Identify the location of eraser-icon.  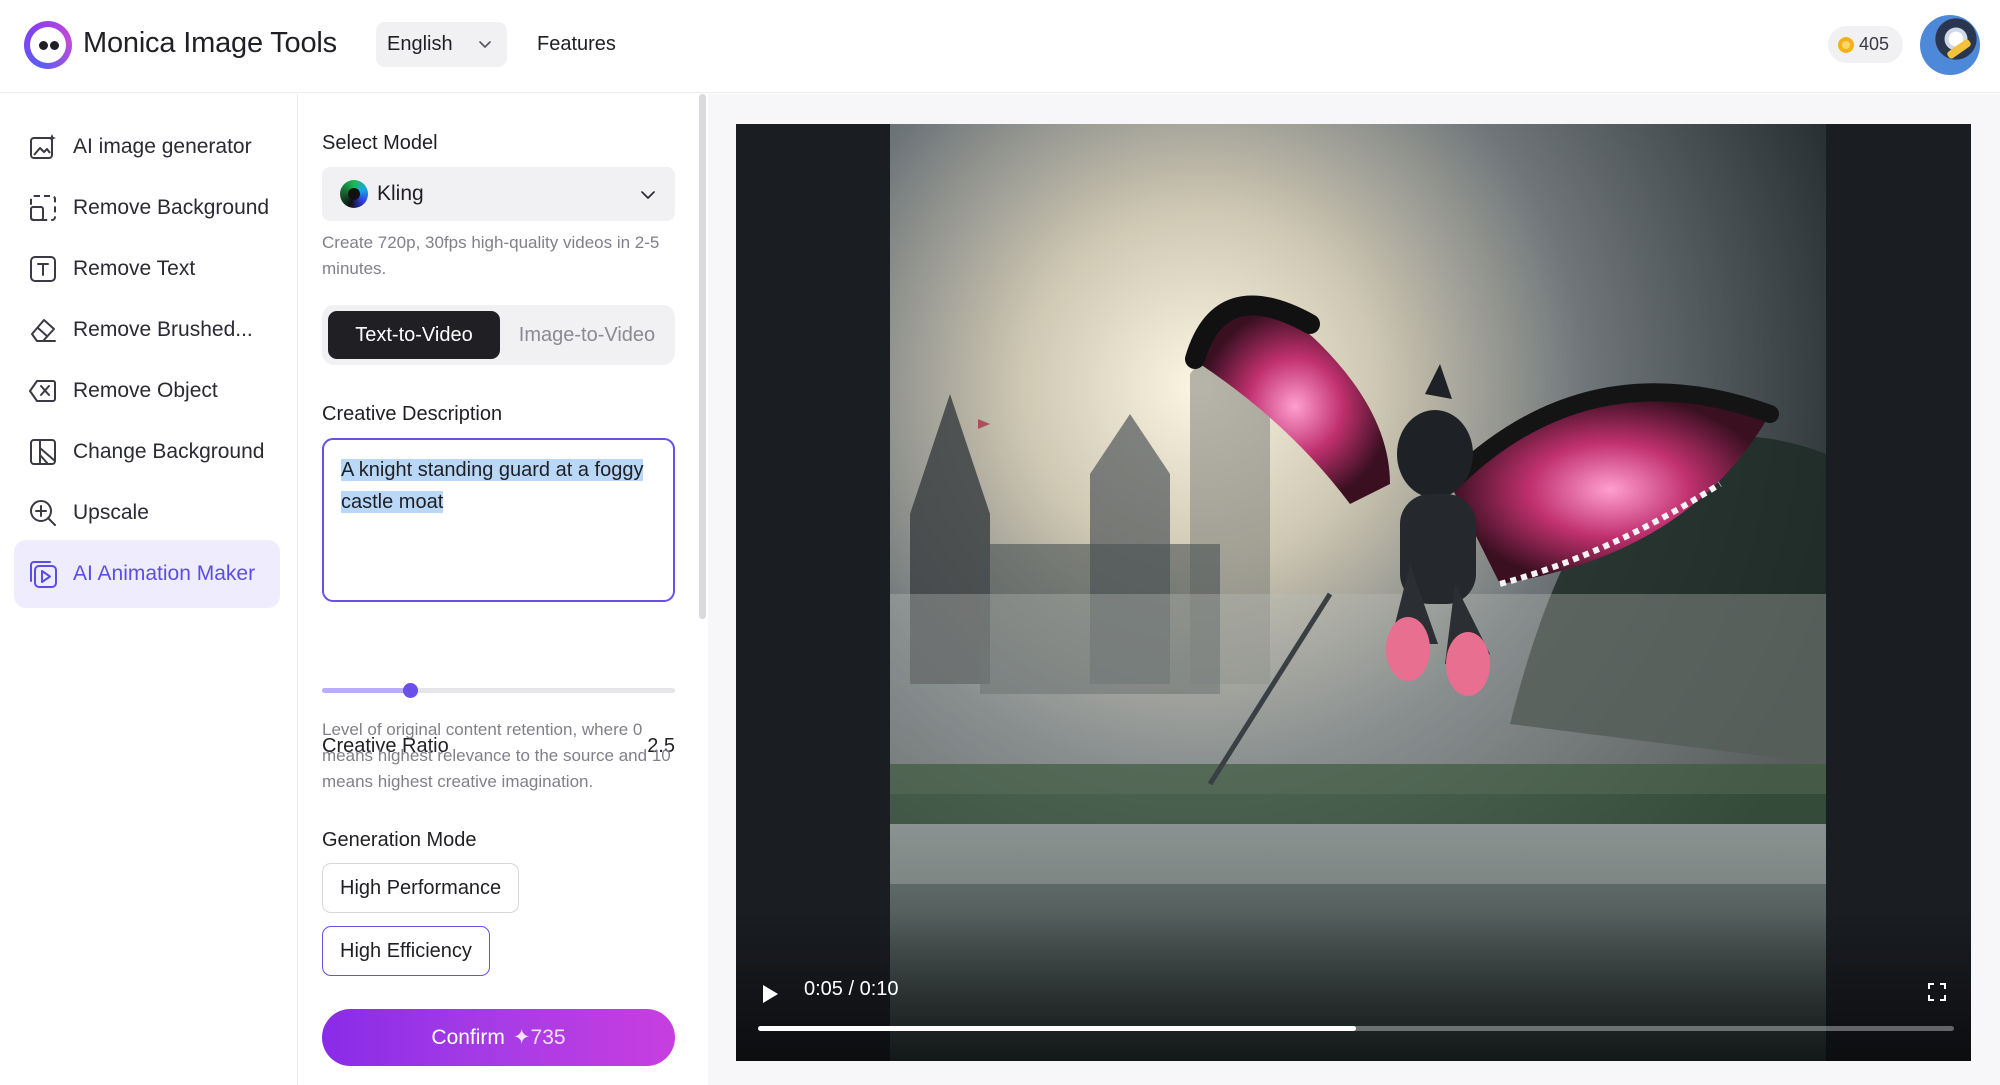
(43, 330).